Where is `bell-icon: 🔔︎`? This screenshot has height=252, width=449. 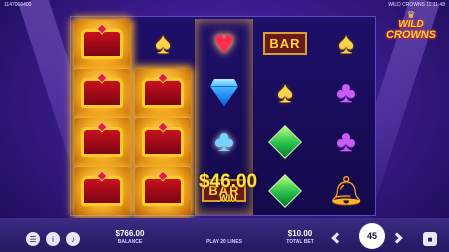
bell-icon: 🔔︎ is located at coordinates (346, 190).